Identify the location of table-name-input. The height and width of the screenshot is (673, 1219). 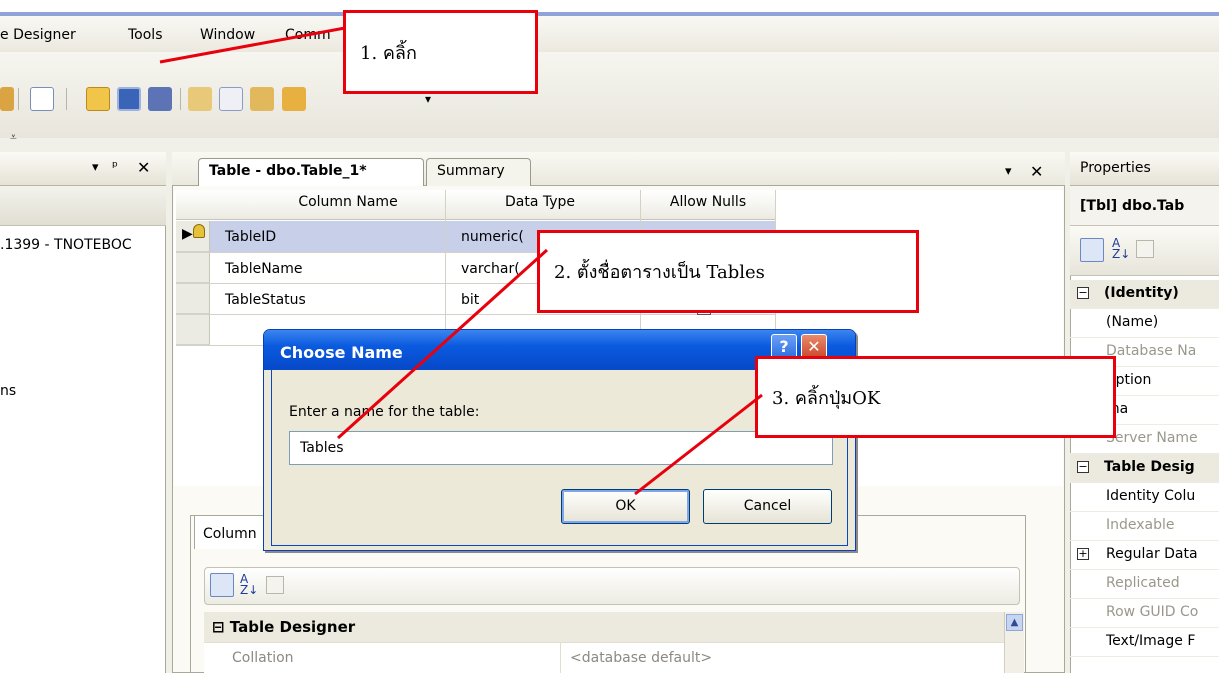
(561, 448).